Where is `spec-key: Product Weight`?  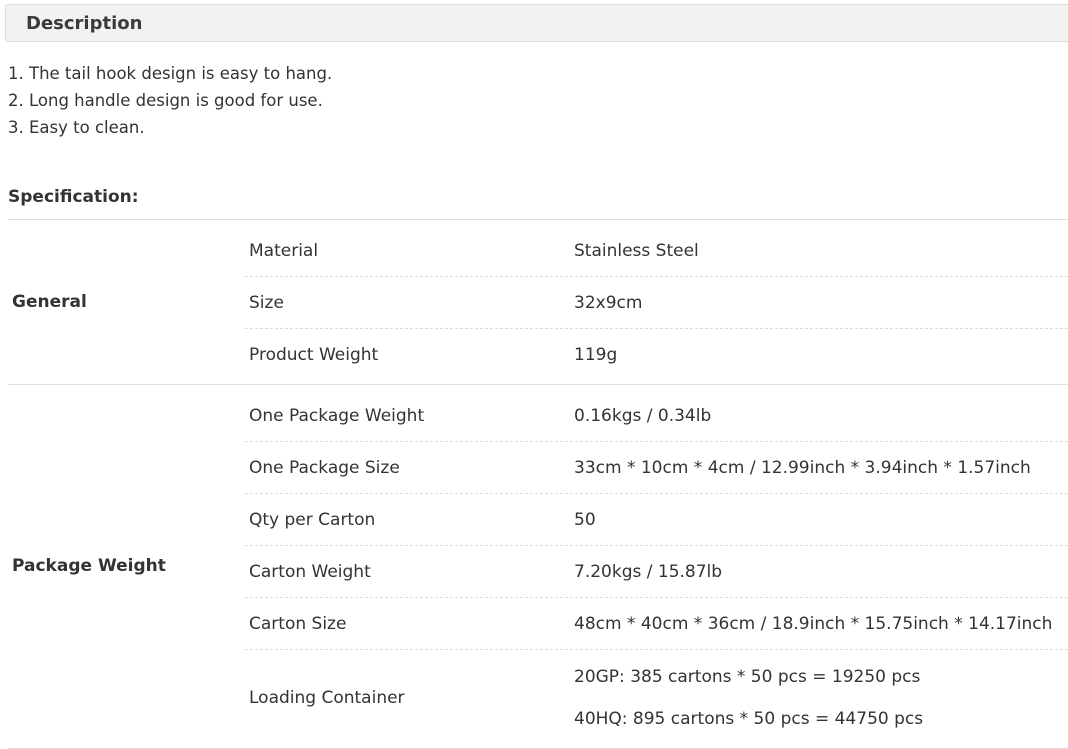 spec-key: Product Weight is located at coordinates (314, 355).